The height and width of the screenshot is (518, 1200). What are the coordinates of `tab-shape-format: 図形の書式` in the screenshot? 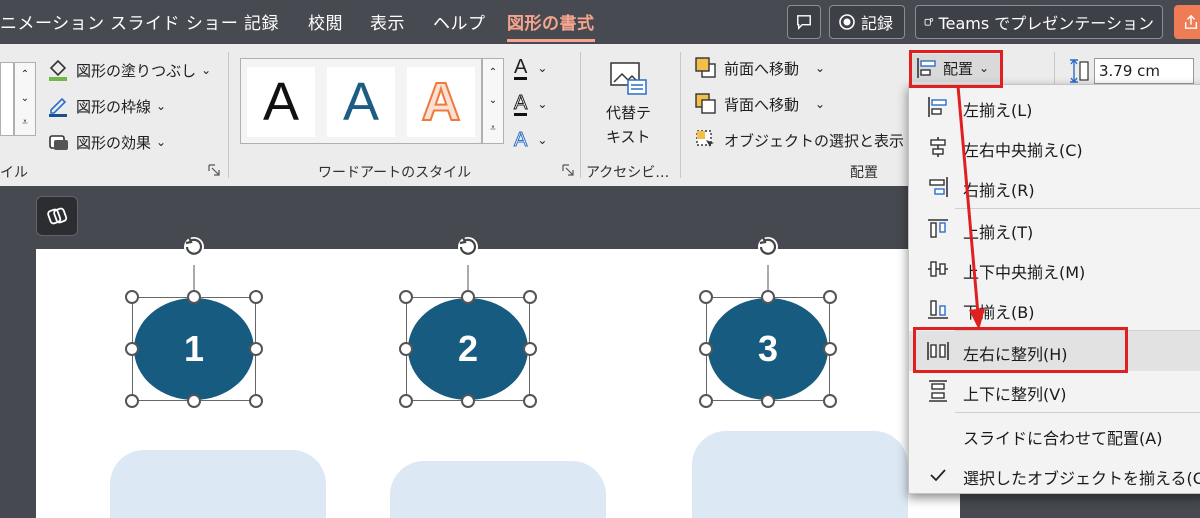 It's located at (551, 25).